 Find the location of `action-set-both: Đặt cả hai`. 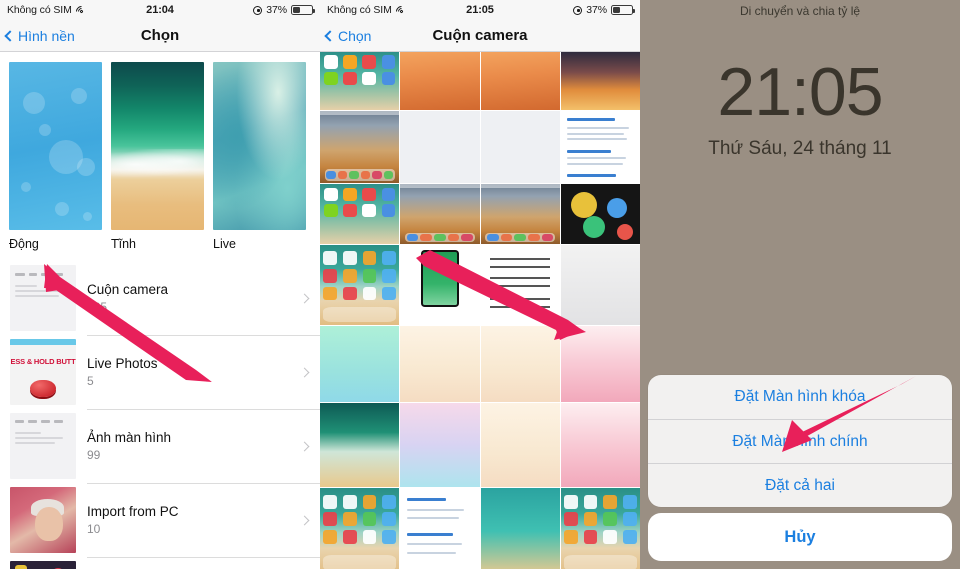

action-set-both: Đặt cả hai is located at coordinates (800, 485).